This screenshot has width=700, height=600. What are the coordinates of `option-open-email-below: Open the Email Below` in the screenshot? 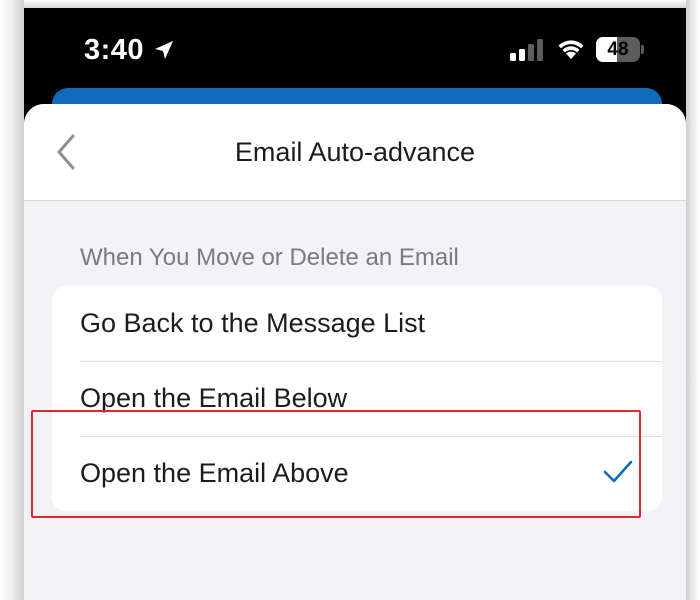 It's located at (357, 398).